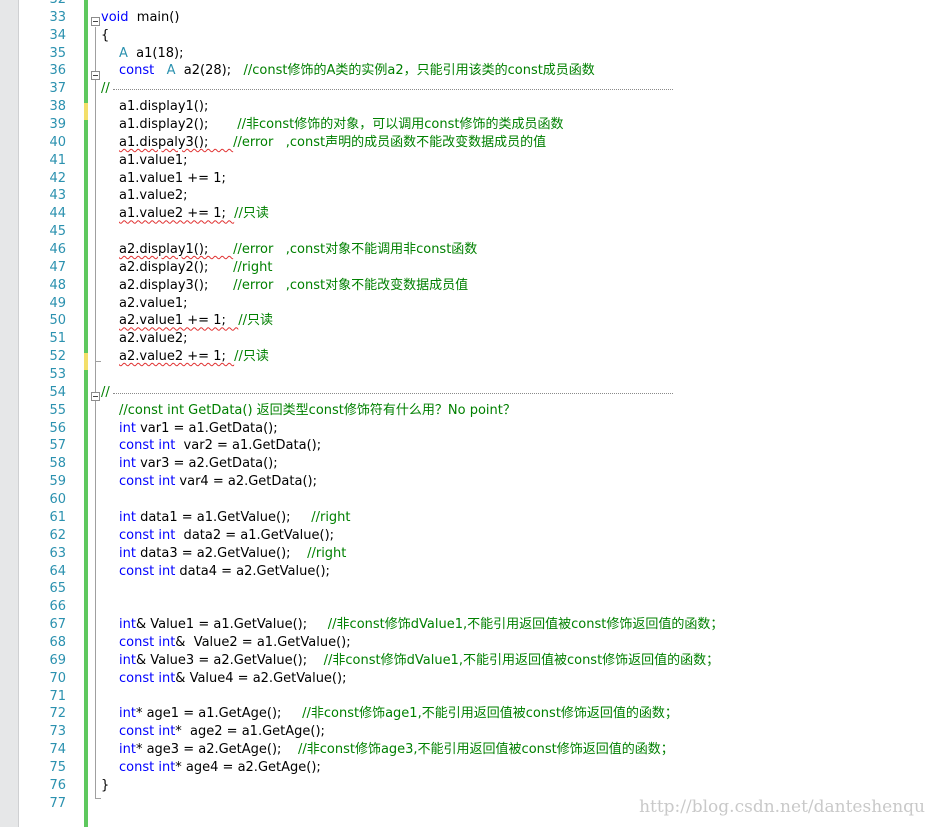  Describe the element at coordinates (105, 392) in the screenshot. I see `code-comment: //` at that location.